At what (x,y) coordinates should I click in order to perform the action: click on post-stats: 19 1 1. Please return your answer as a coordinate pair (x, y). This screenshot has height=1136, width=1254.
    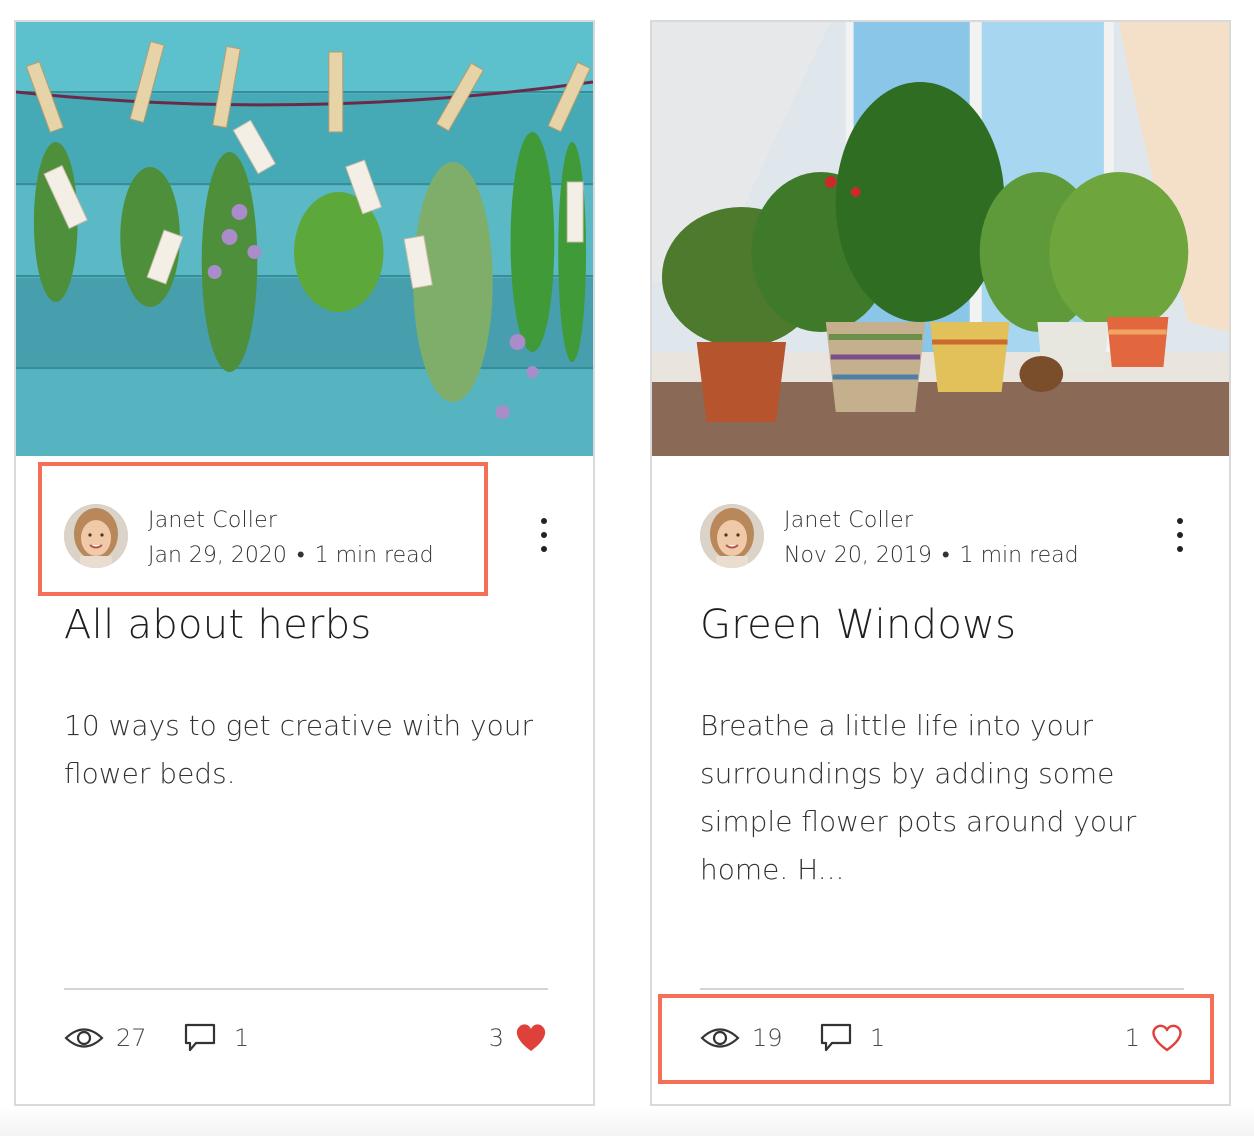
    Looking at the image, I should click on (942, 1038).